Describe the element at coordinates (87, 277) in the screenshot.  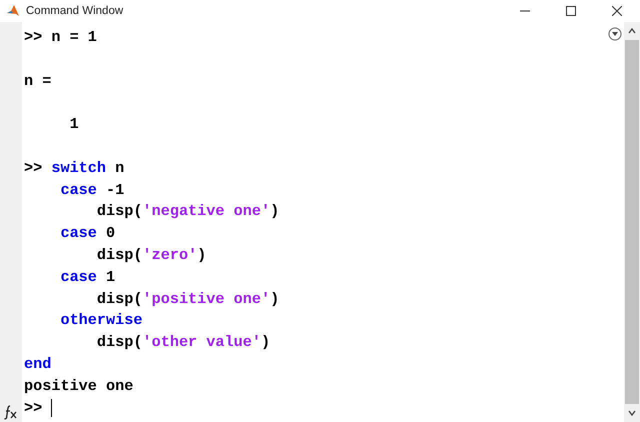
I see `code-line: case 1` at that location.